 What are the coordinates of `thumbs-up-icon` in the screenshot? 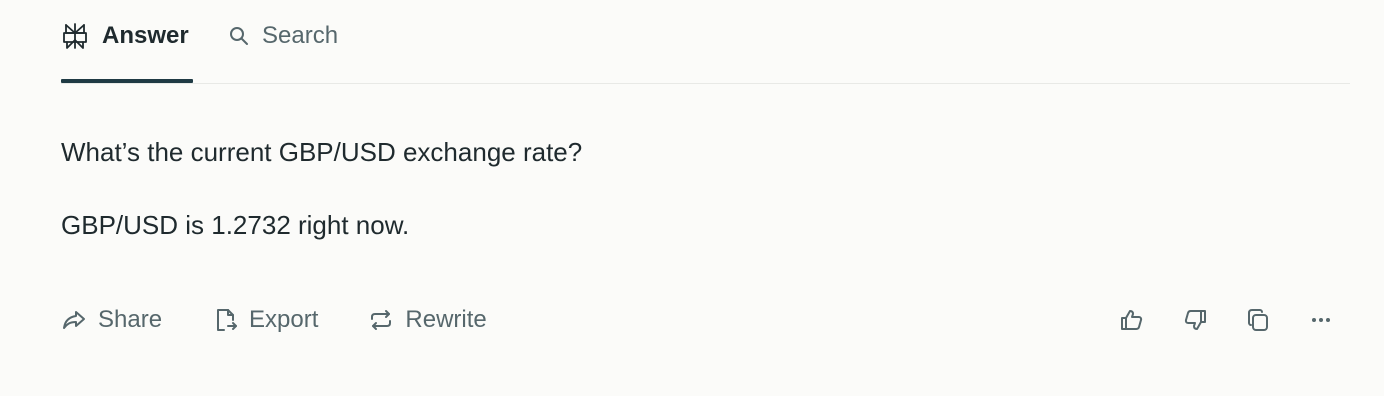 It's located at (1132, 320).